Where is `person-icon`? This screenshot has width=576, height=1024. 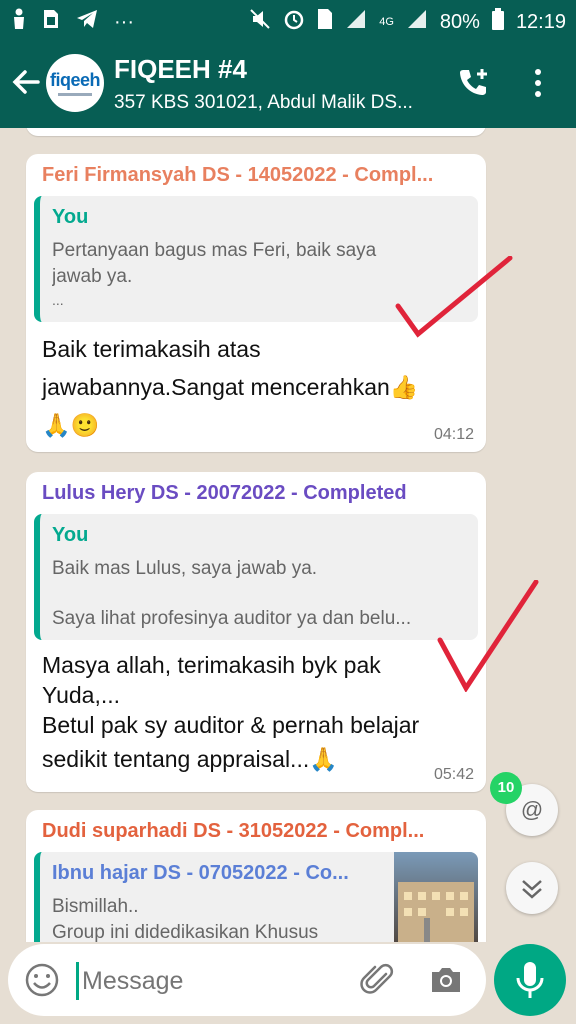
person-icon is located at coordinates (19, 22).